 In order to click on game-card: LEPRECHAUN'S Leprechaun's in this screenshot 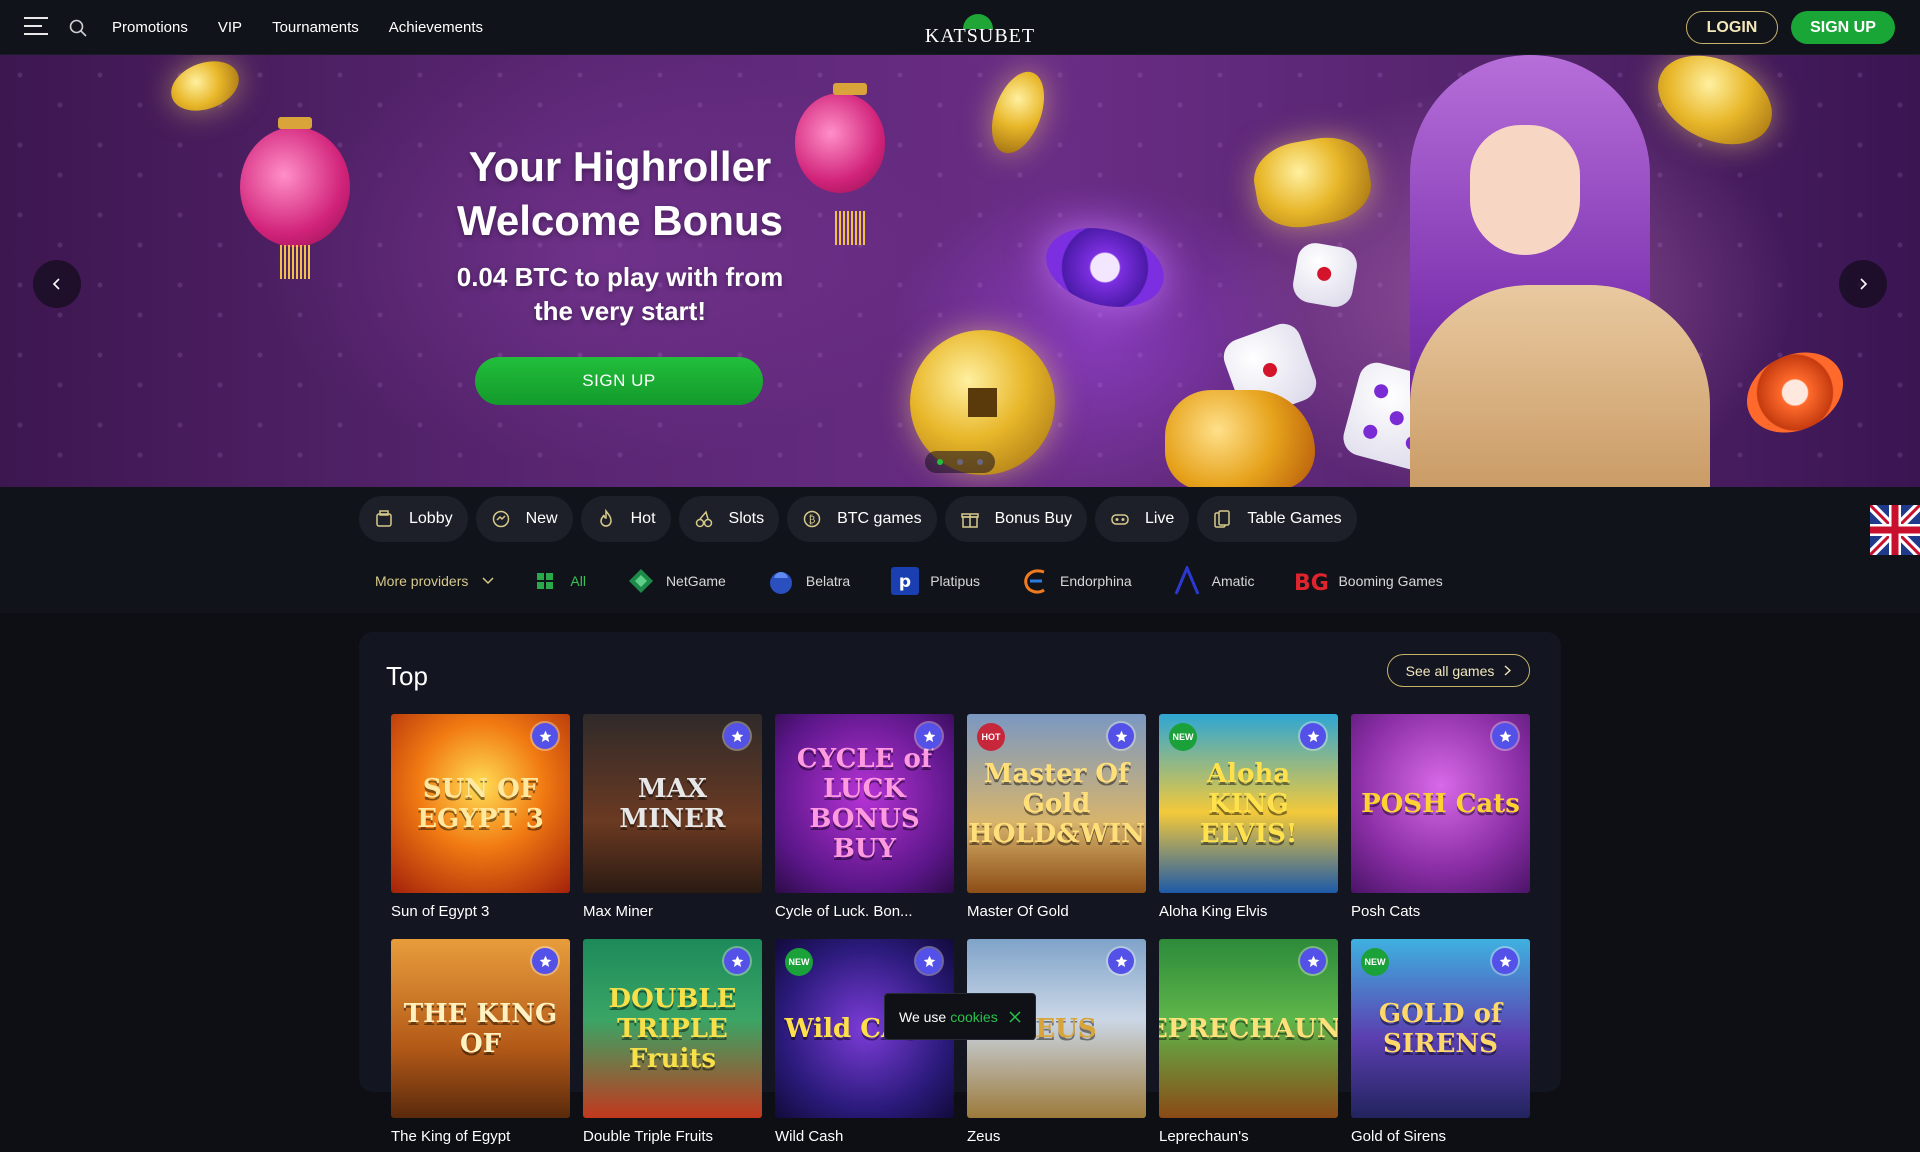, I will do `click(1248, 1045)`.